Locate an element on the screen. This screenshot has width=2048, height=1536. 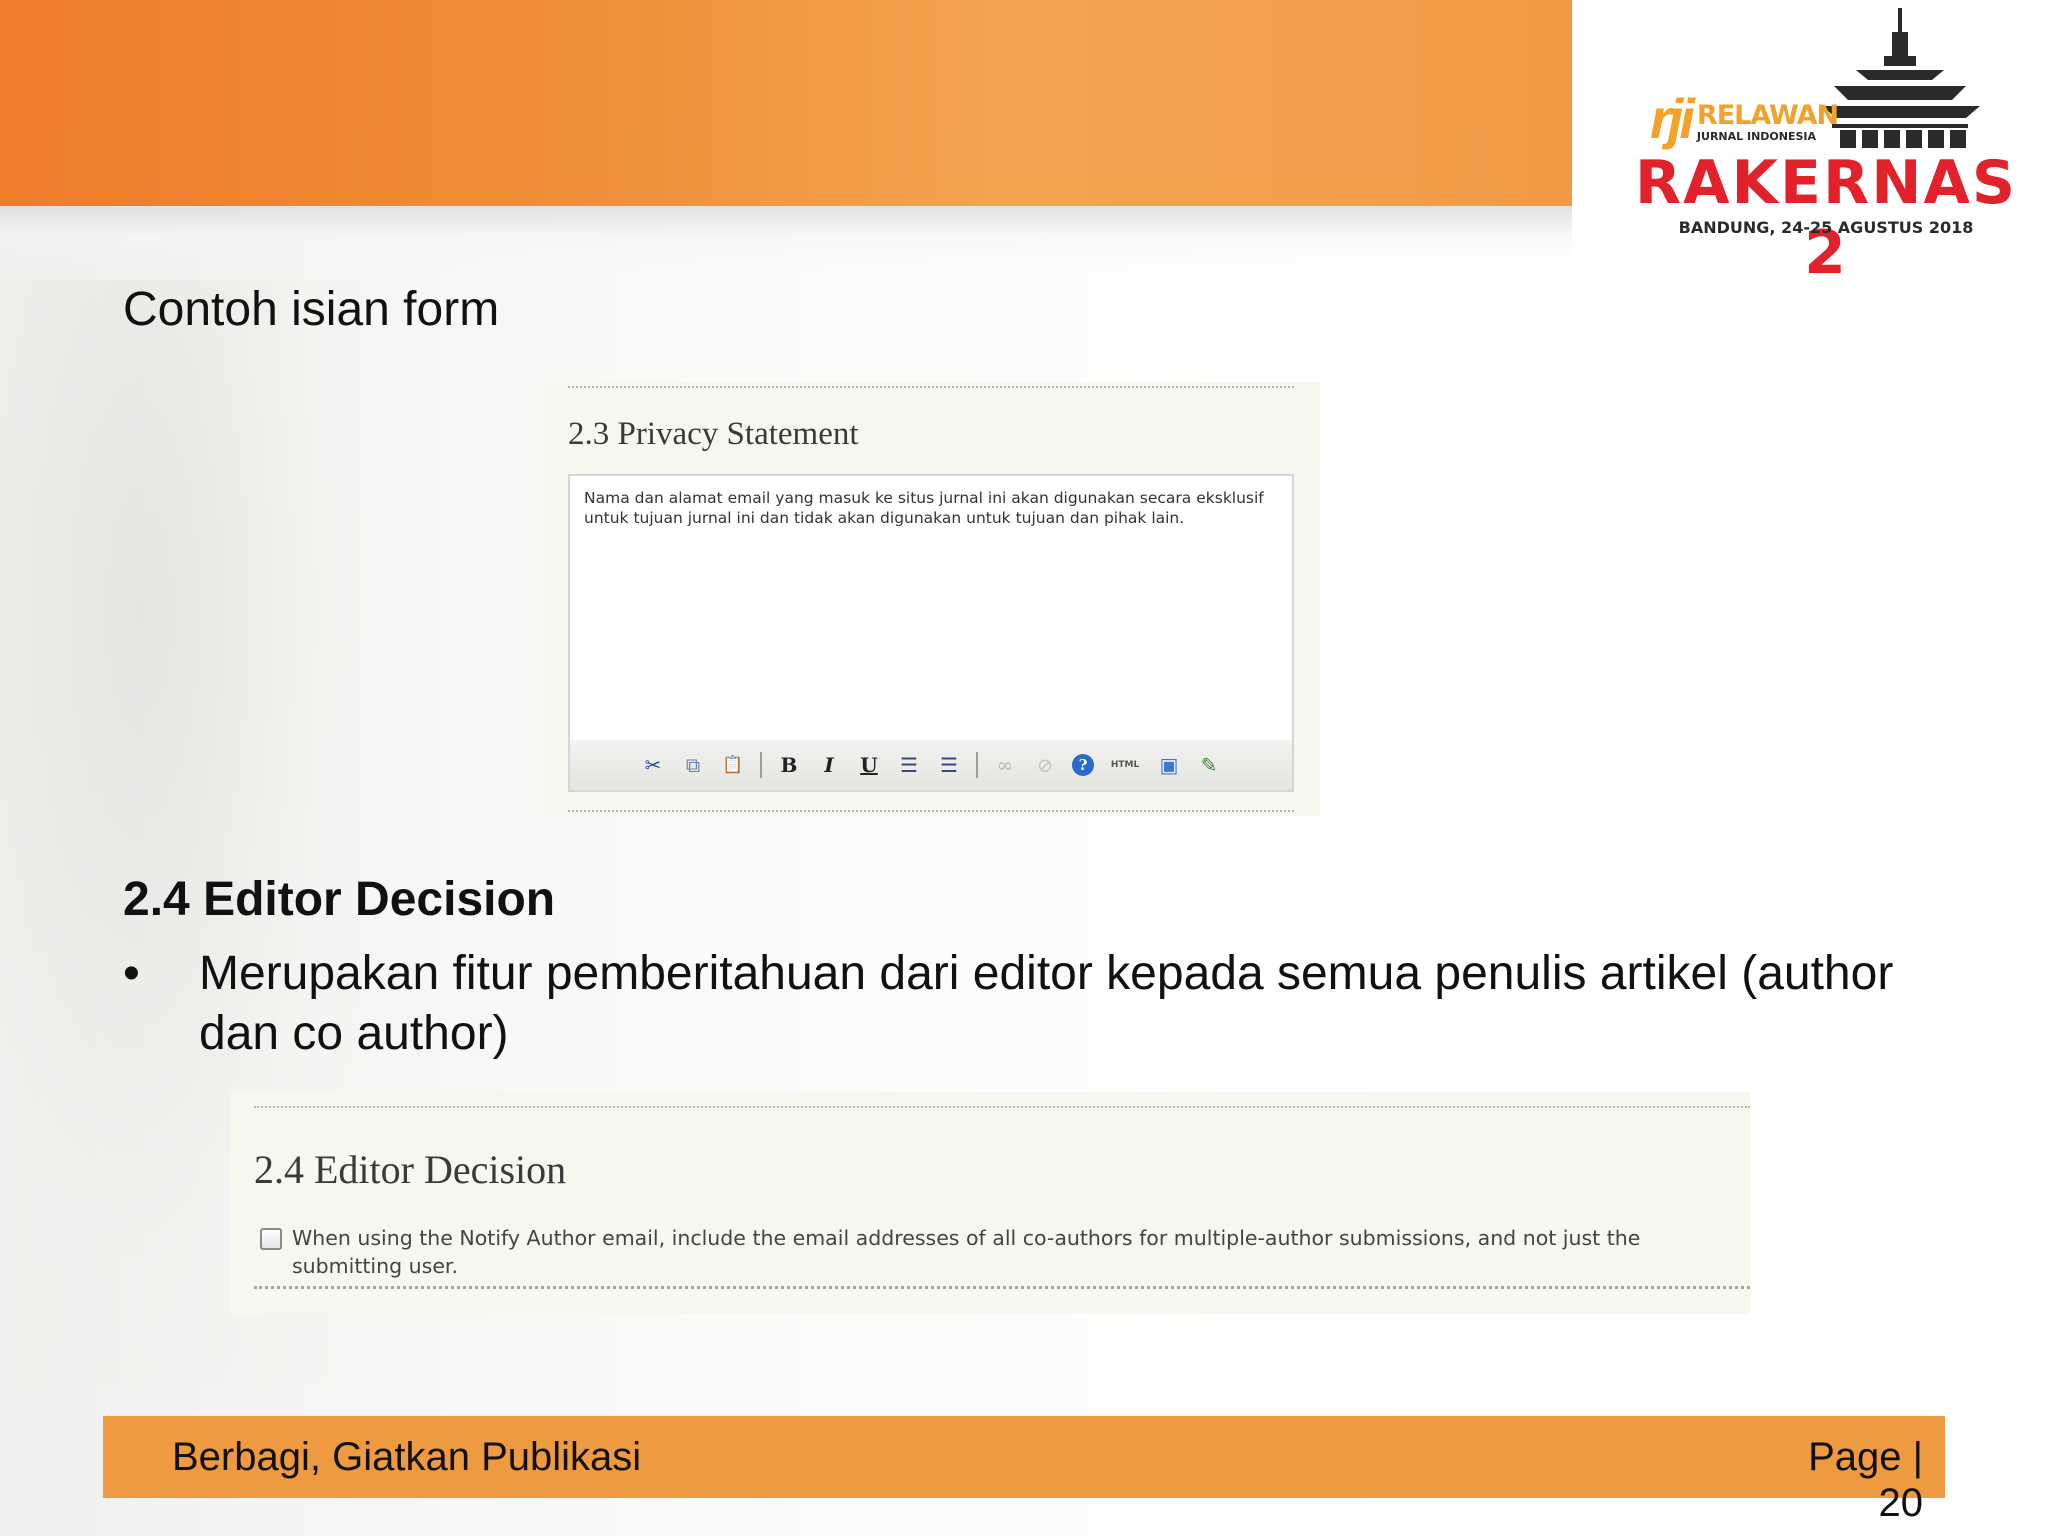
notify-coauthors-checkbox is located at coordinates (271, 1239).